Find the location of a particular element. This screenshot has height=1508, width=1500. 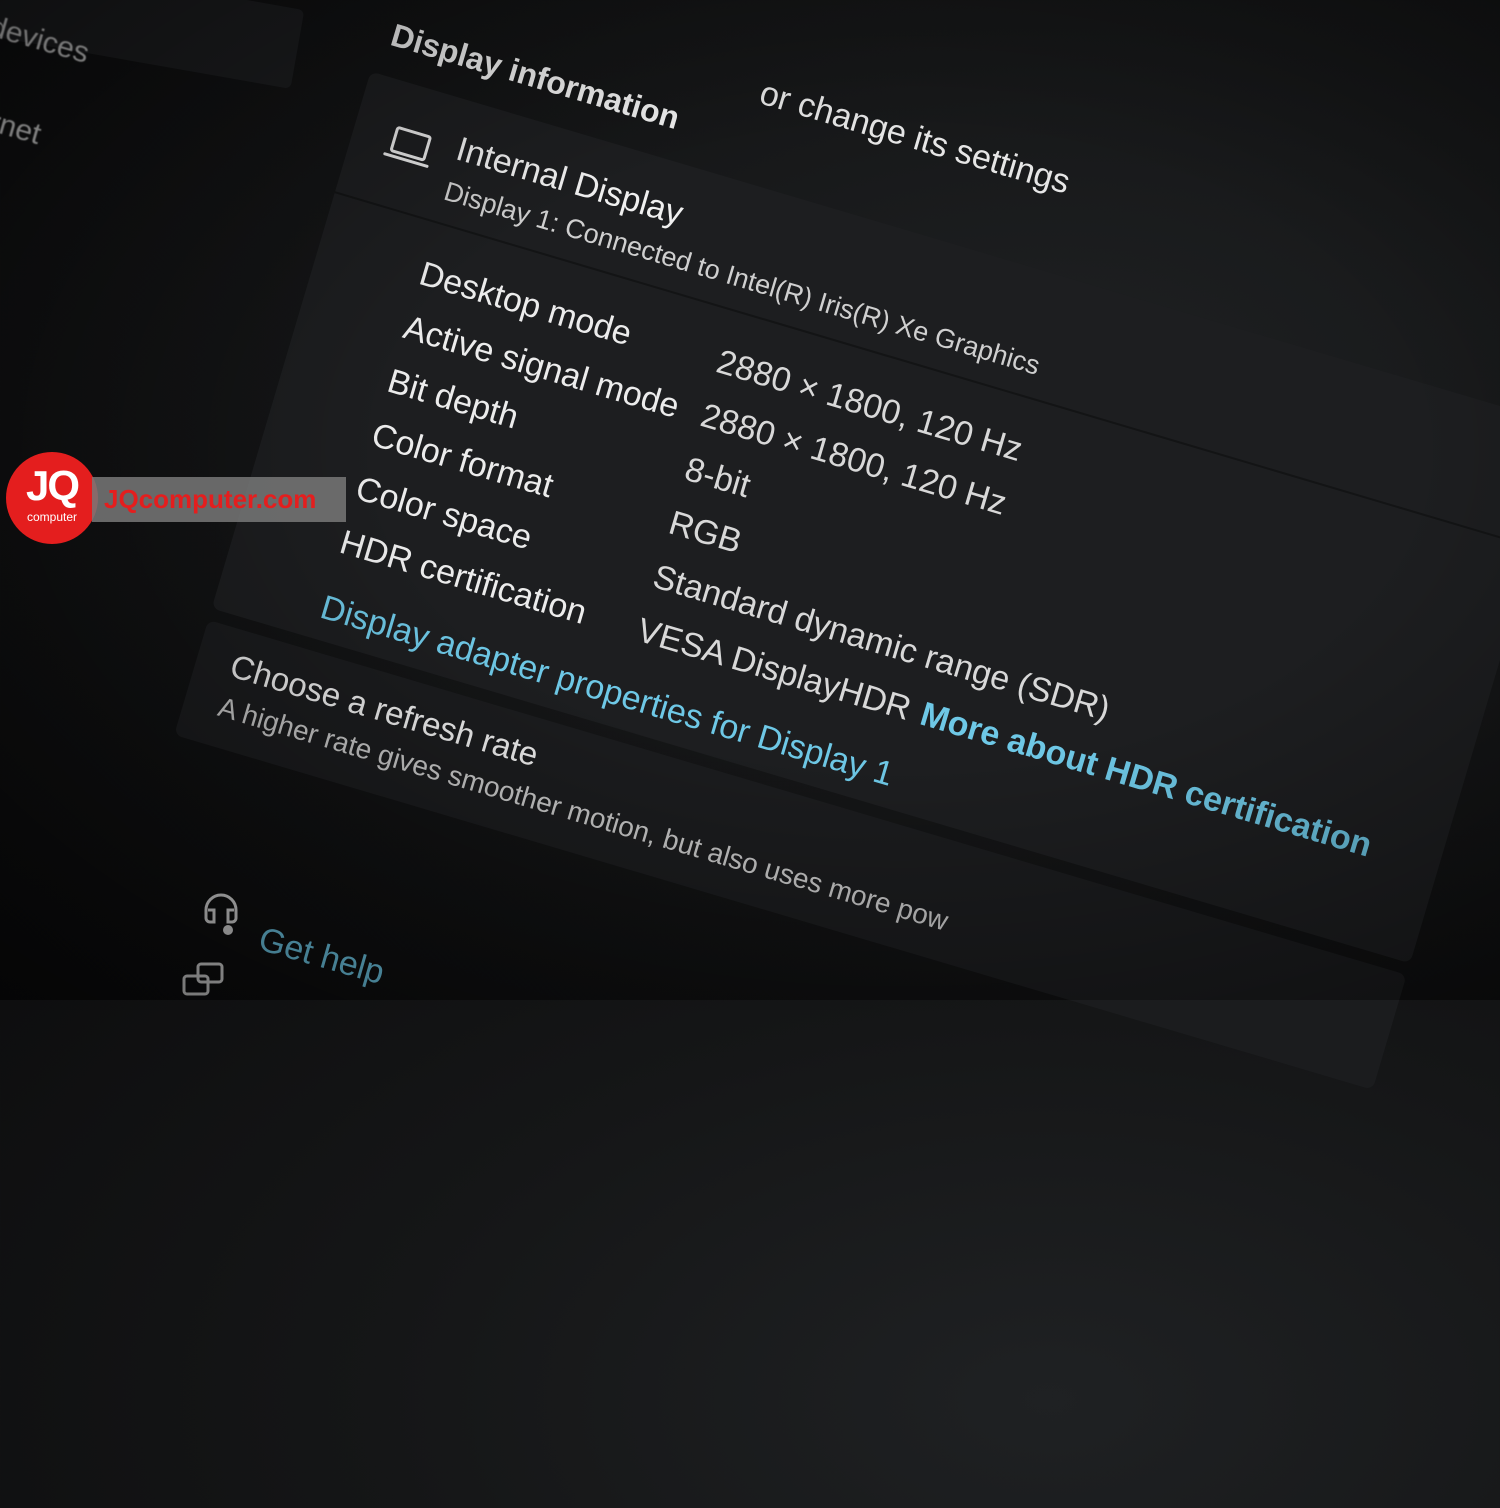

watermark-logo: JQ computer is located at coordinates (52, 498).